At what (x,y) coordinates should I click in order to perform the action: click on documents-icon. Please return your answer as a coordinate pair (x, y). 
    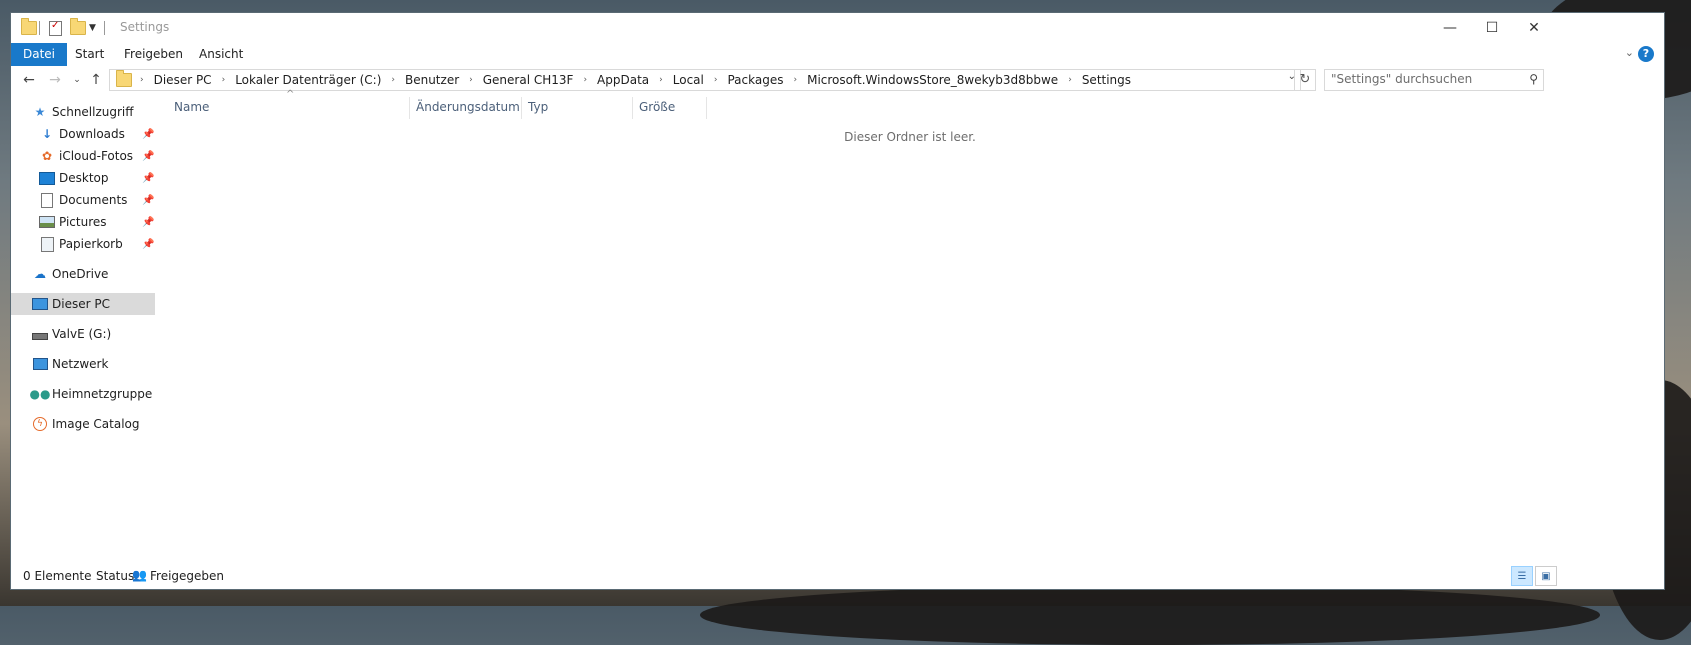
    Looking at the image, I should click on (47, 200).